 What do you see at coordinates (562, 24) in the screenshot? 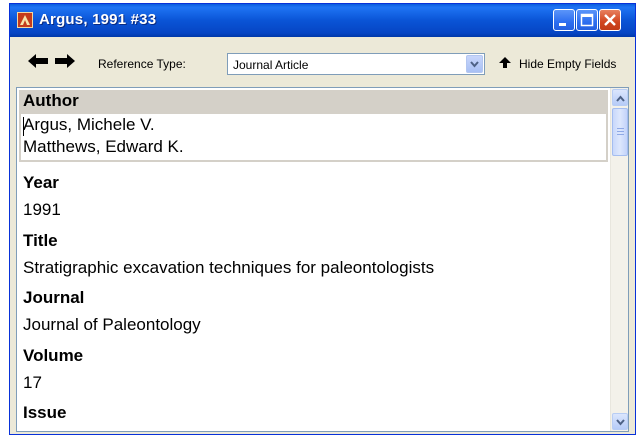
I see `minimize-icon` at bounding box center [562, 24].